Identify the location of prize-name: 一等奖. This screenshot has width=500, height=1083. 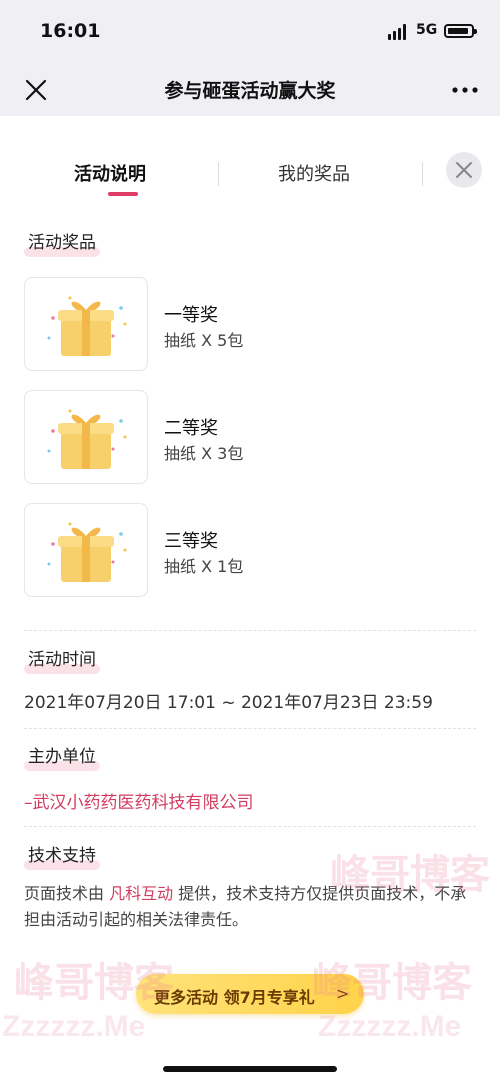
(191, 315).